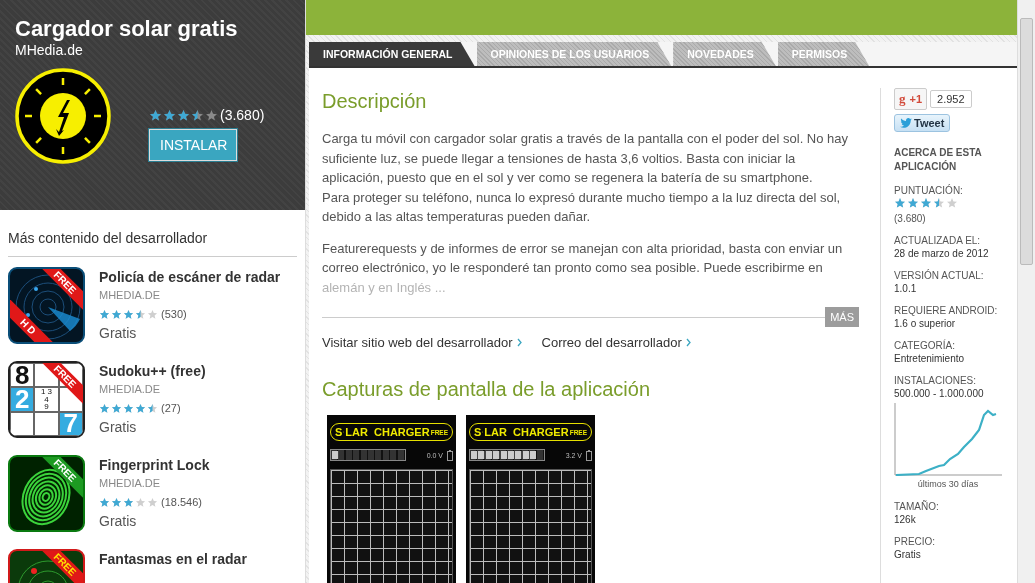 This screenshot has height=583, width=1035. What do you see at coordinates (375, 101) in the screenshot?
I see `section-heading: Descripción` at bounding box center [375, 101].